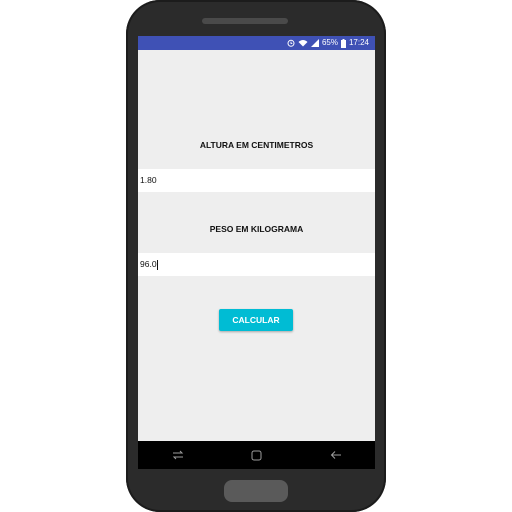  I want to click on height-label: ALTURA EM CENTIMETROS, so click(256, 145).